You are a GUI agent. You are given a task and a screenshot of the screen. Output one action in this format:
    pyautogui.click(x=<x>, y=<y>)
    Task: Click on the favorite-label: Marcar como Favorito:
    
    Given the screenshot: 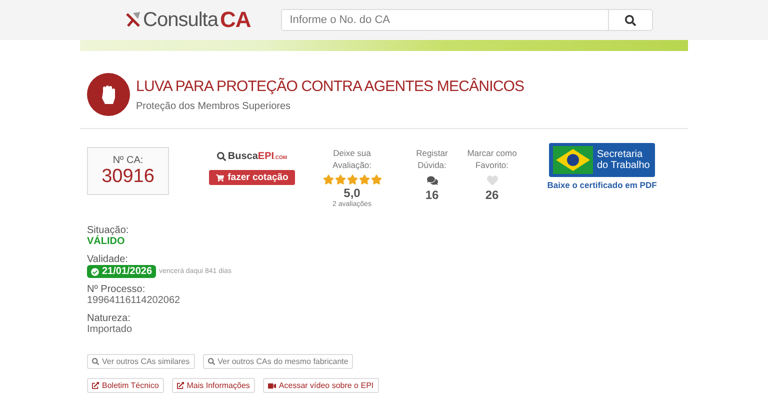 What is the action you would take?
    pyautogui.click(x=492, y=159)
    